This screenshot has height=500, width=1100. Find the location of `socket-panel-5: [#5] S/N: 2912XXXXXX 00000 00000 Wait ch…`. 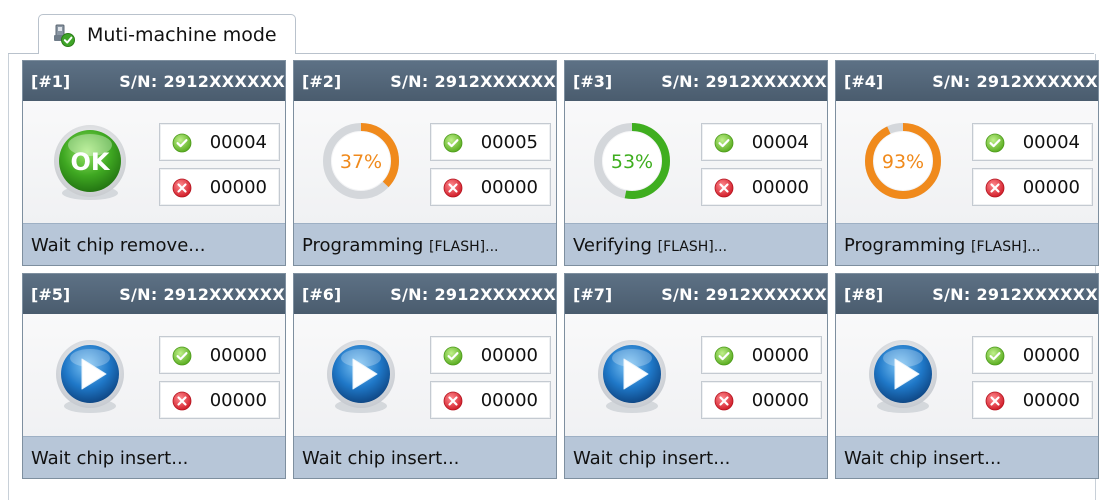

socket-panel-5: [#5] S/N: 2912XXXXXX 00000 00000 Wait ch… is located at coordinates (154, 376).